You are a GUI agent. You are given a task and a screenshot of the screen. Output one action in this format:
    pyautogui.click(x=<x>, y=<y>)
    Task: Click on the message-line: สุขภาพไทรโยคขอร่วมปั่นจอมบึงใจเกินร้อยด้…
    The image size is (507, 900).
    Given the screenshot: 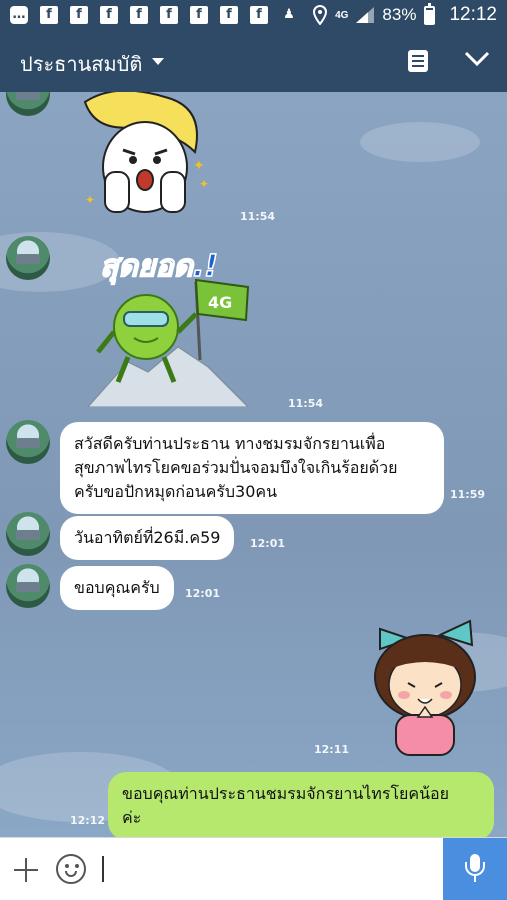 What is the action you would take?
    pyautogui.click(x=236, y=467)
    